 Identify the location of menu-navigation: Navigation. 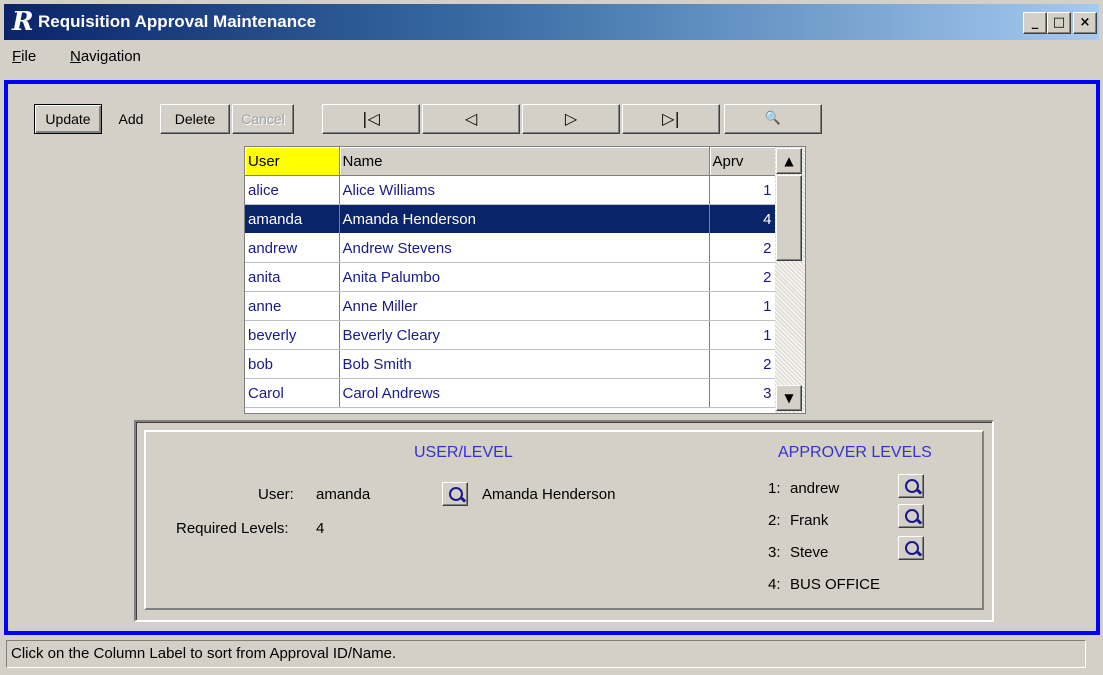
(105, 56).